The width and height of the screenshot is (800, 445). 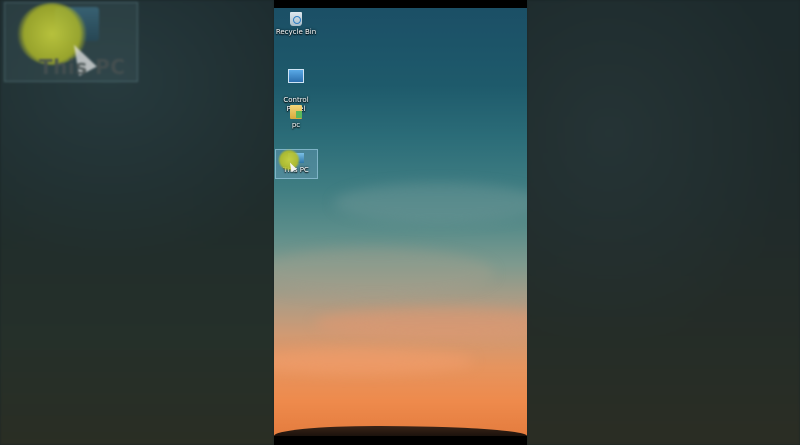 I want to click on desktop-icon-pc-folder: pc, so click(x=296, y=117).